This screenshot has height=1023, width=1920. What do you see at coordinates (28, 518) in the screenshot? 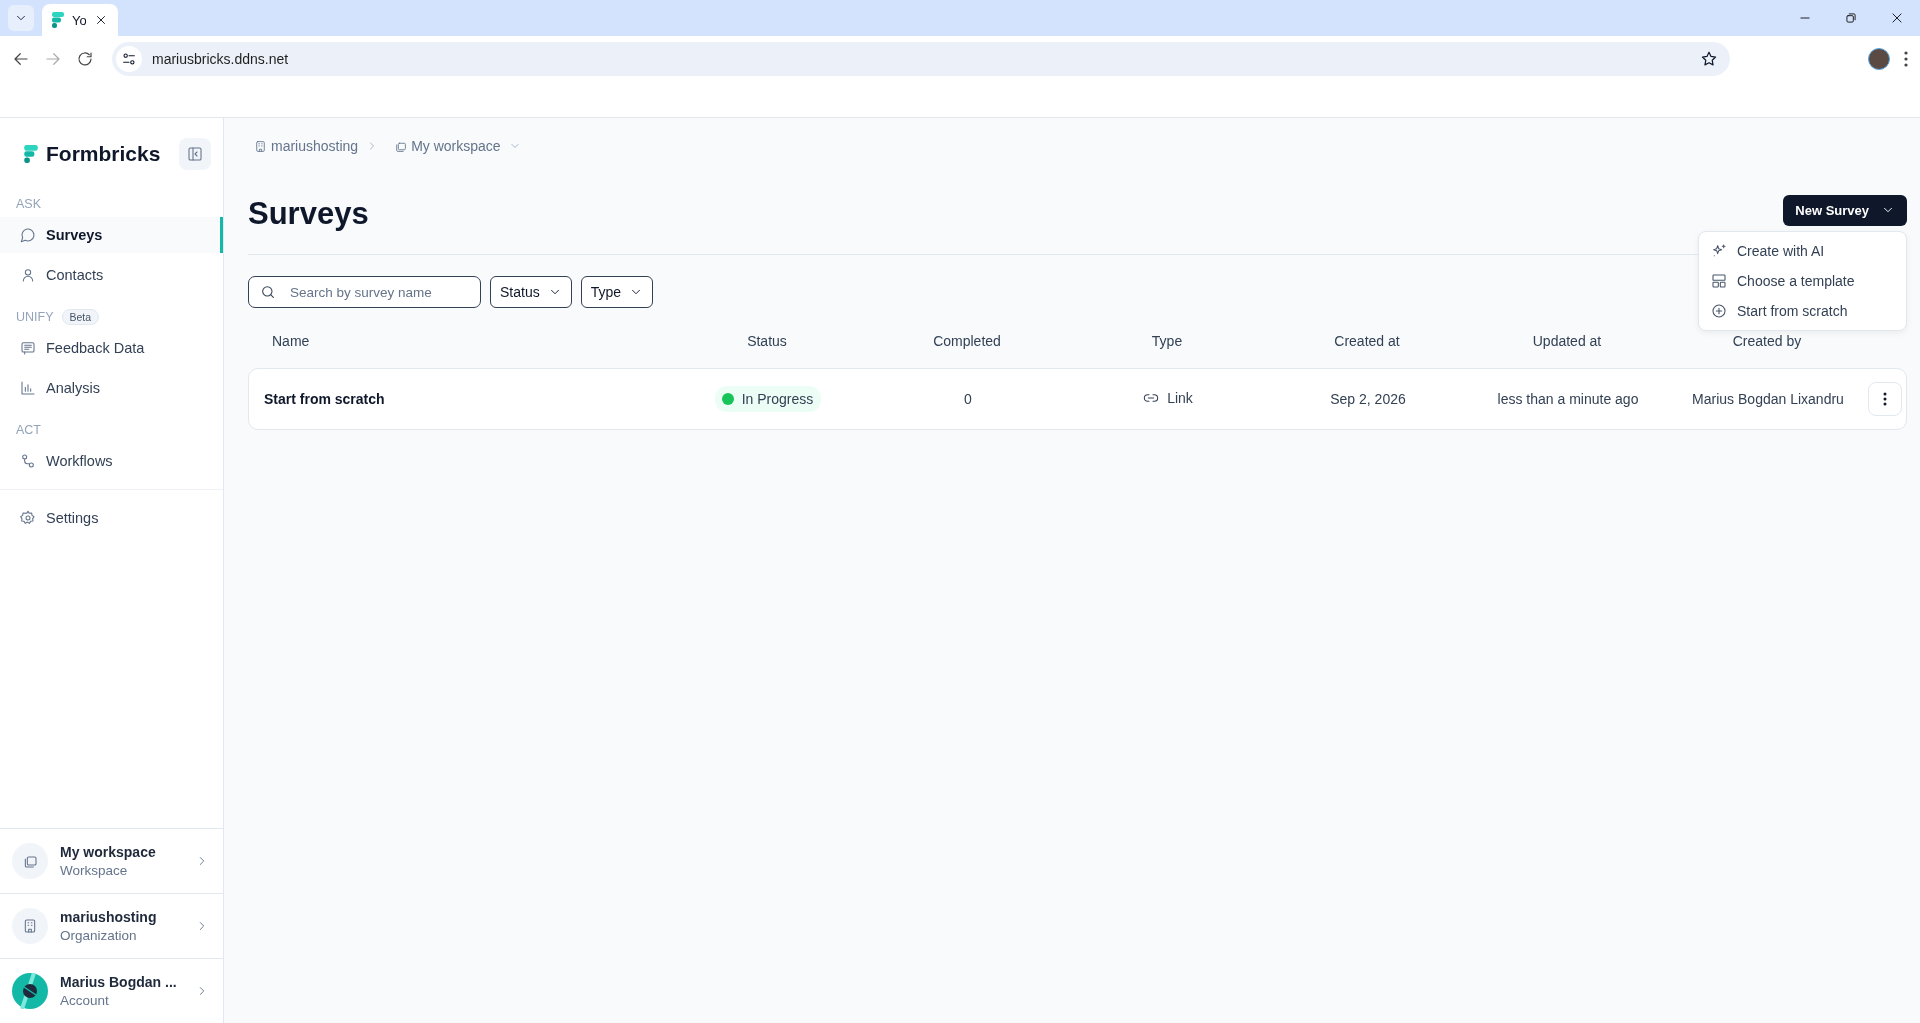
I see `gear-icon` at bounding box center [28, 518].